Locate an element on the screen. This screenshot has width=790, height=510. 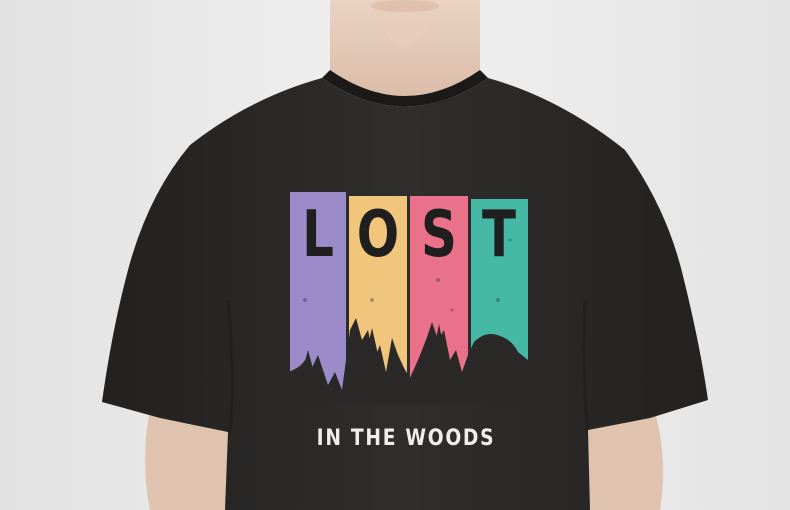
print-letter-l: L is located at coordinates (318, 235).